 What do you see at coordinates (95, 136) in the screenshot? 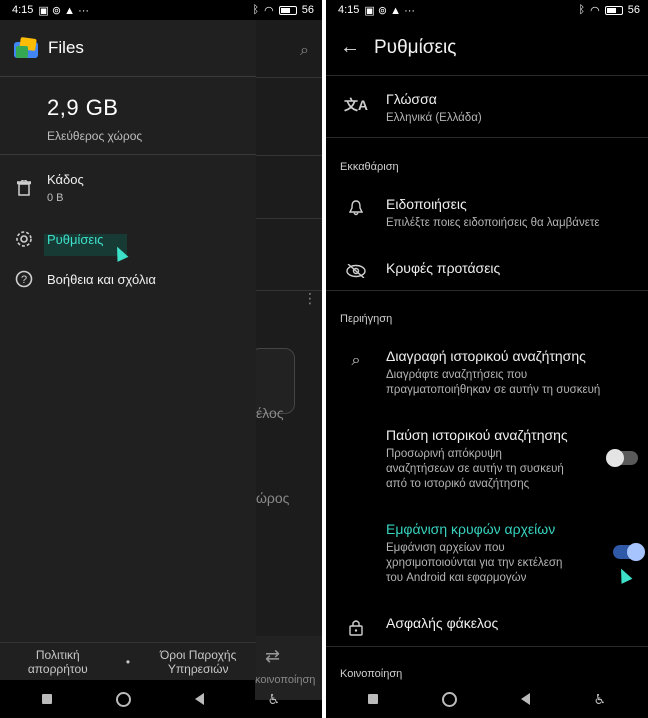
I see `free-space-label: Ελεύθερος χώρος` at bounding box center [95, 136].